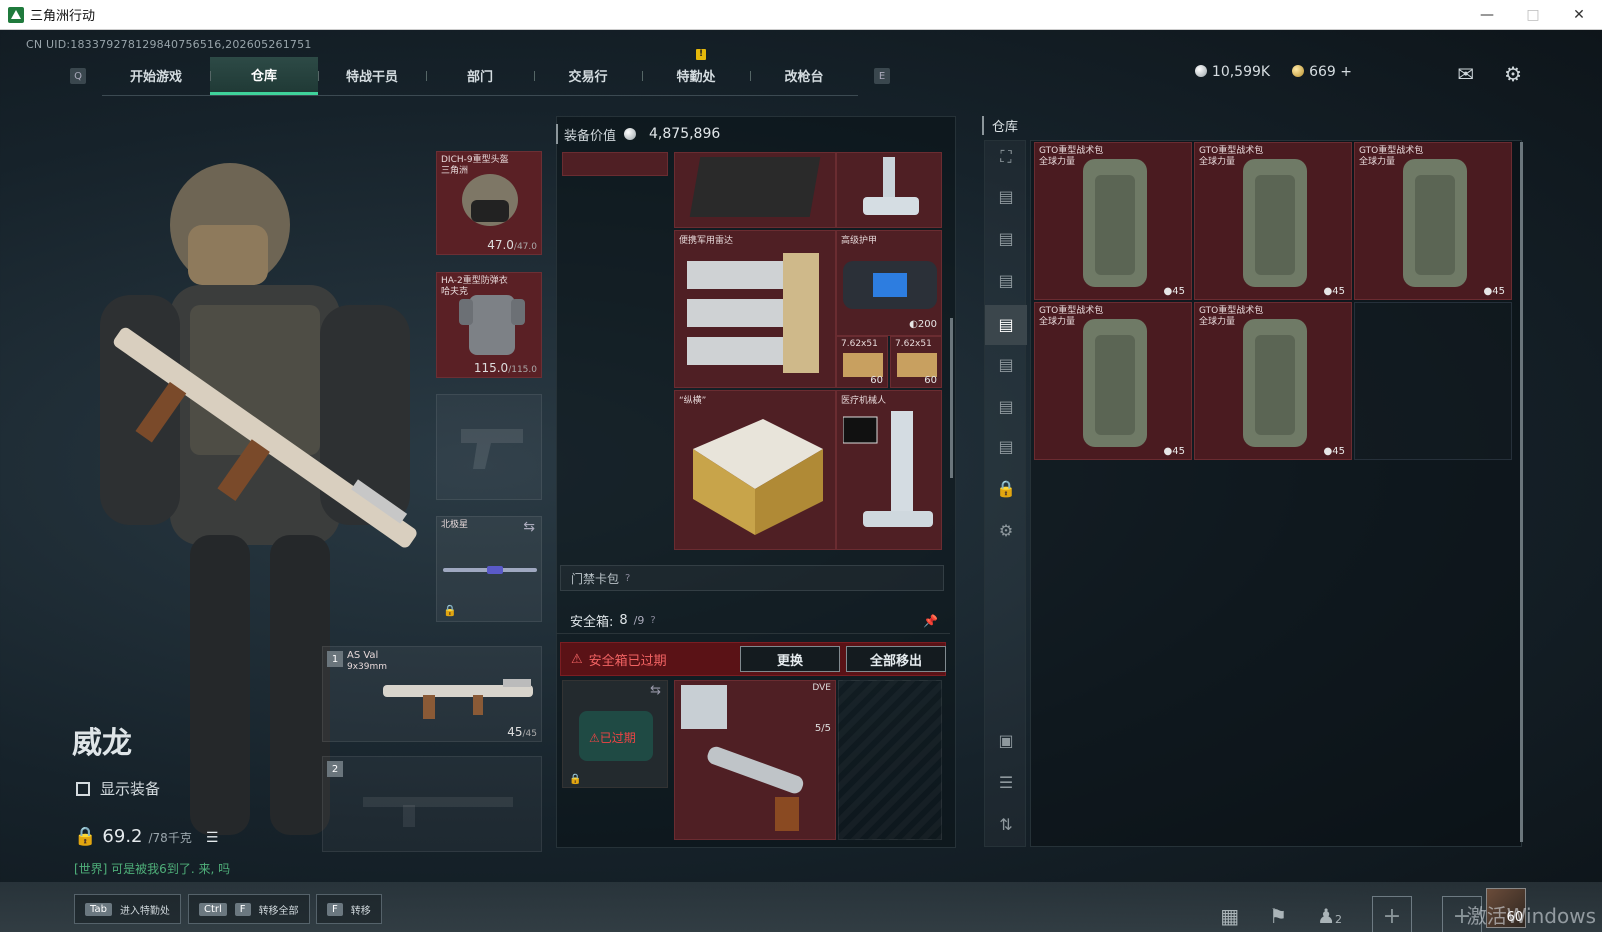 The image size is (1602, 932). I want to click on storage-page-icon: ⛶, so click(1006, 157).